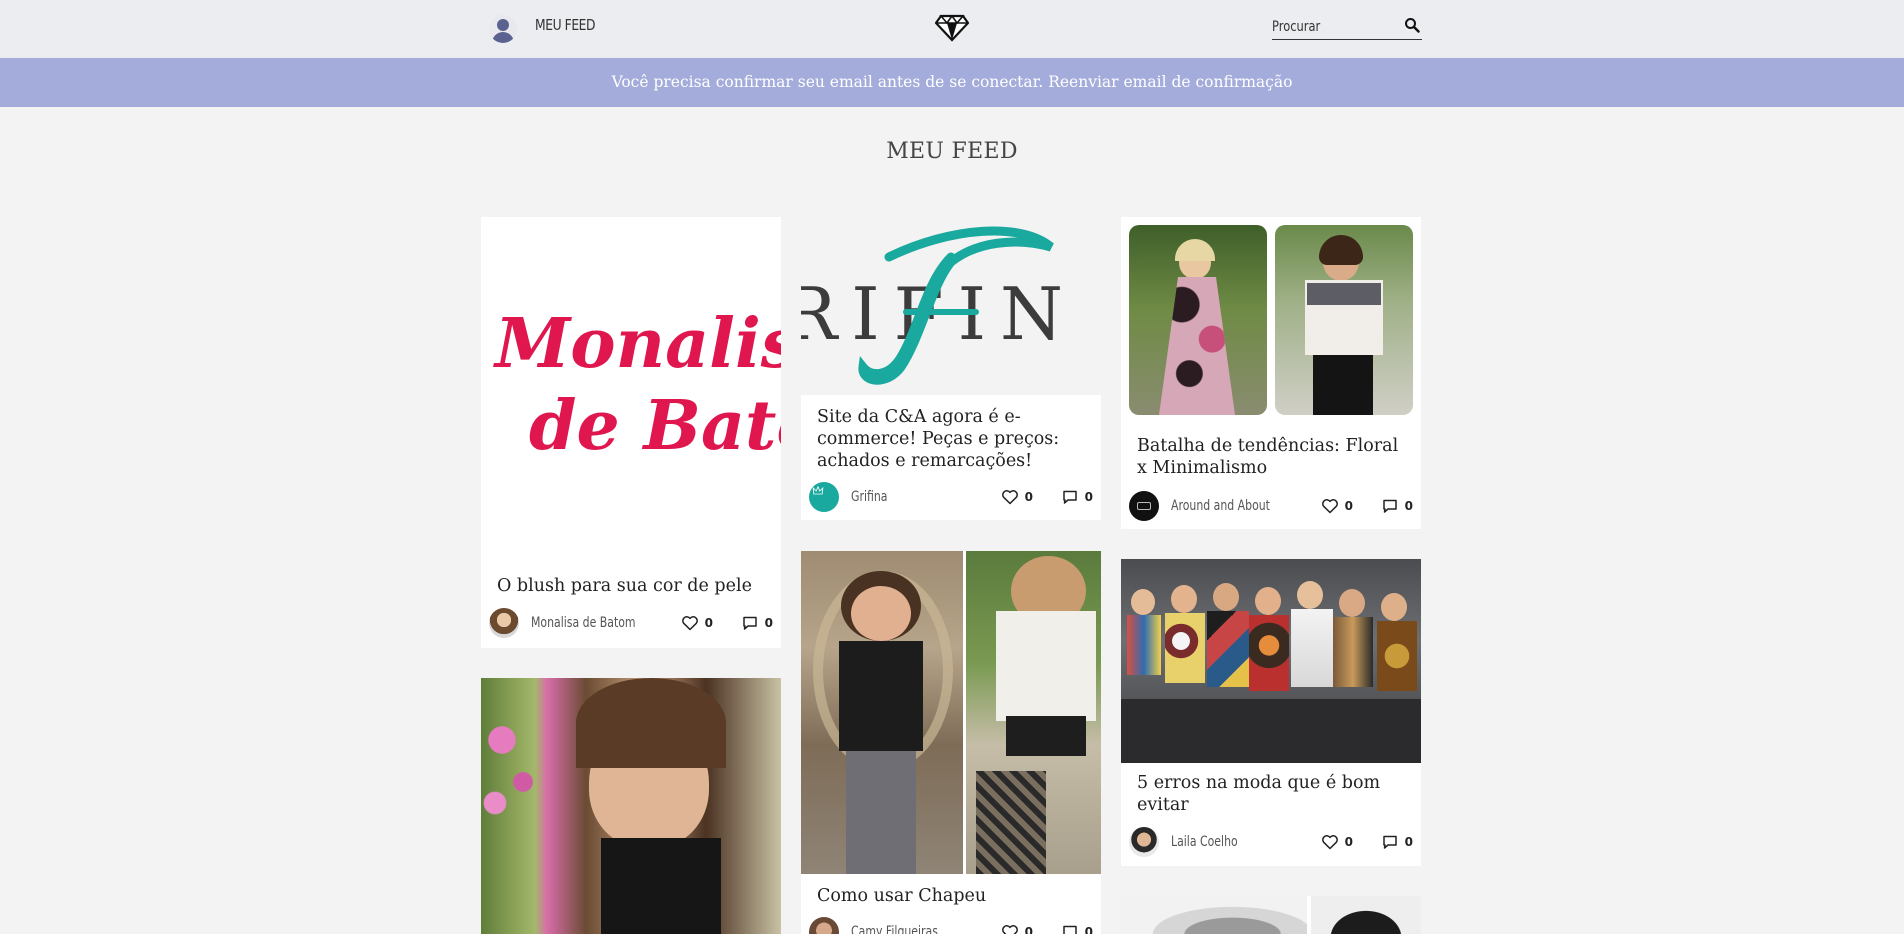 Image resolution: width=1904 pixels, height=934 pixels. I want to click on grifina-crown-icon, so click(818, 490).